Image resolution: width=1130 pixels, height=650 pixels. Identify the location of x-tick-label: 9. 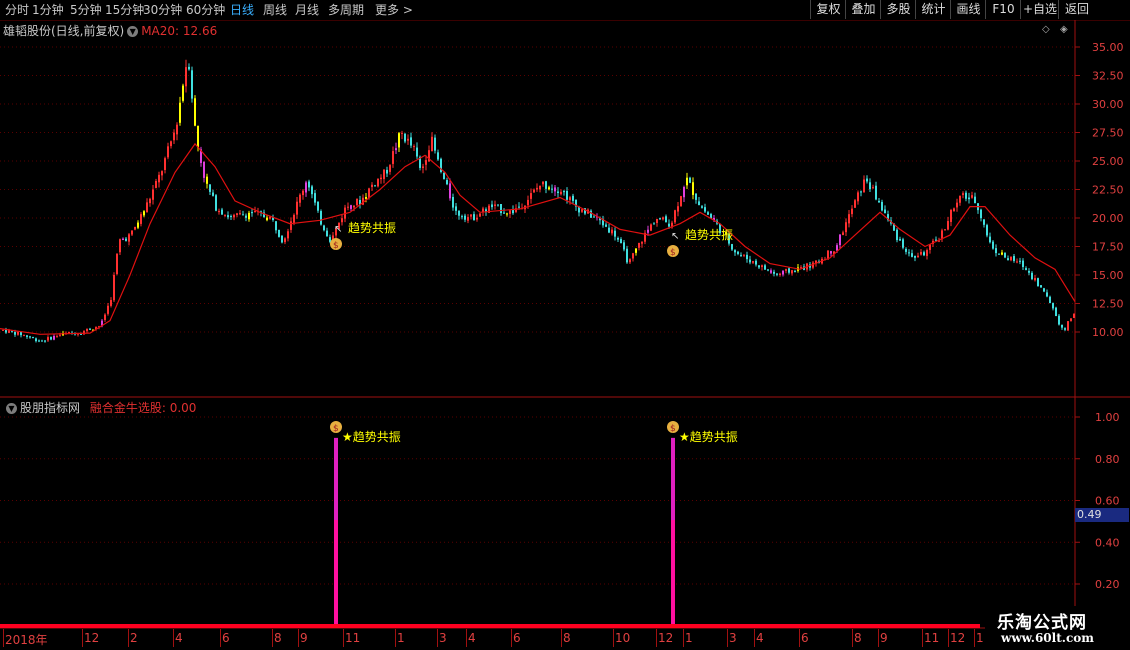
(304, 638).